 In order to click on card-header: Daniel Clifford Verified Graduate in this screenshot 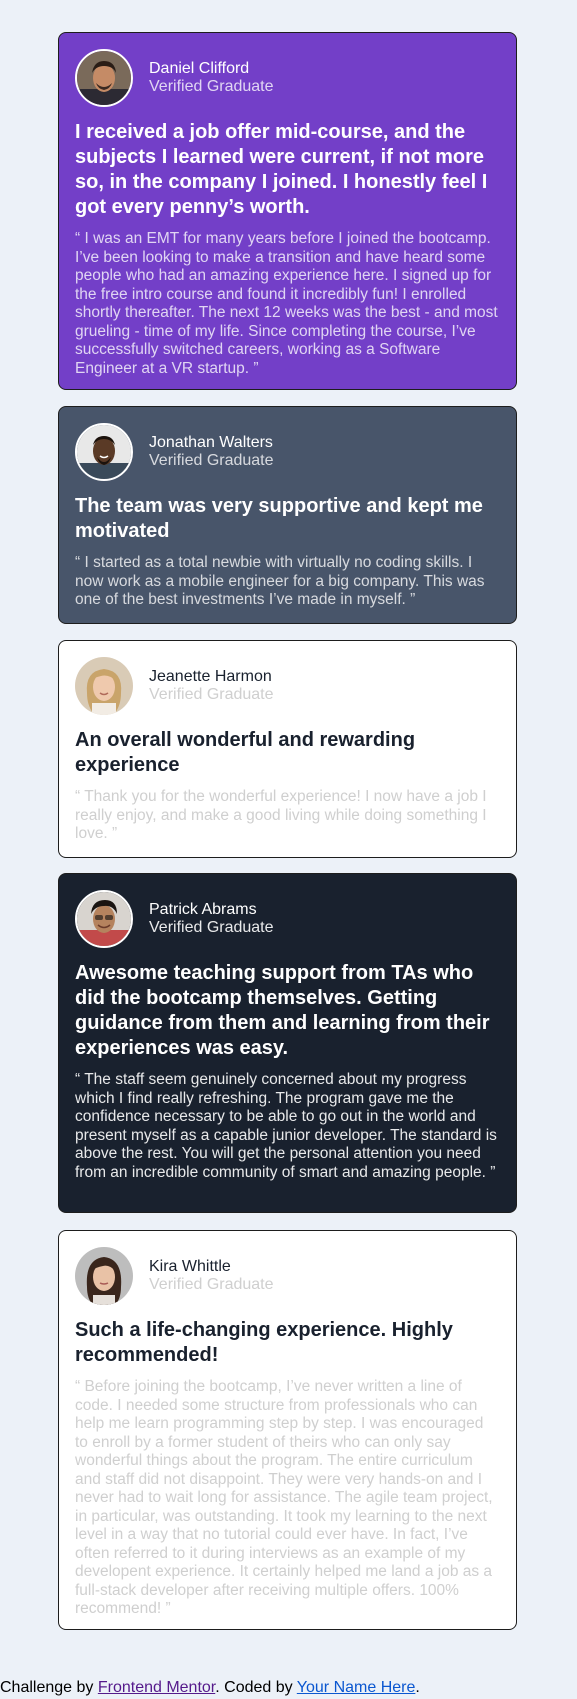, I will do `click(287, 78)`.